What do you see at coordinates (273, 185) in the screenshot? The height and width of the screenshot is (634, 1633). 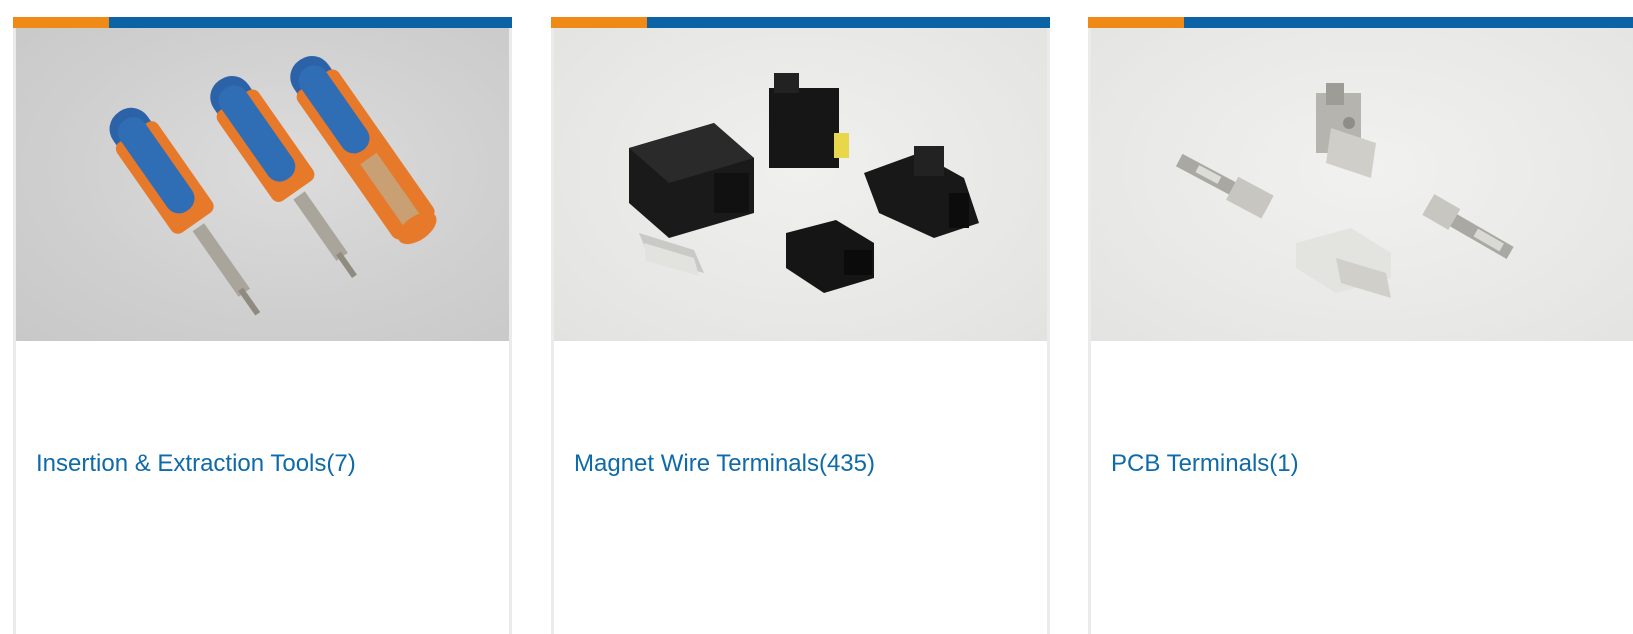 I see `extraction-tools-photo` at bounding box center [273, 185].